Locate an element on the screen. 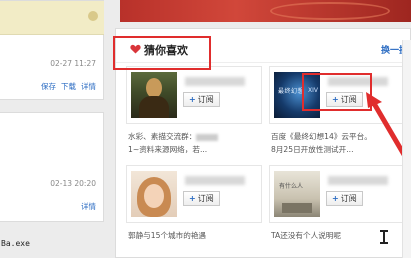 This screenshot has width=411, height=258. scrollbar is located at coordinates (406, 149).